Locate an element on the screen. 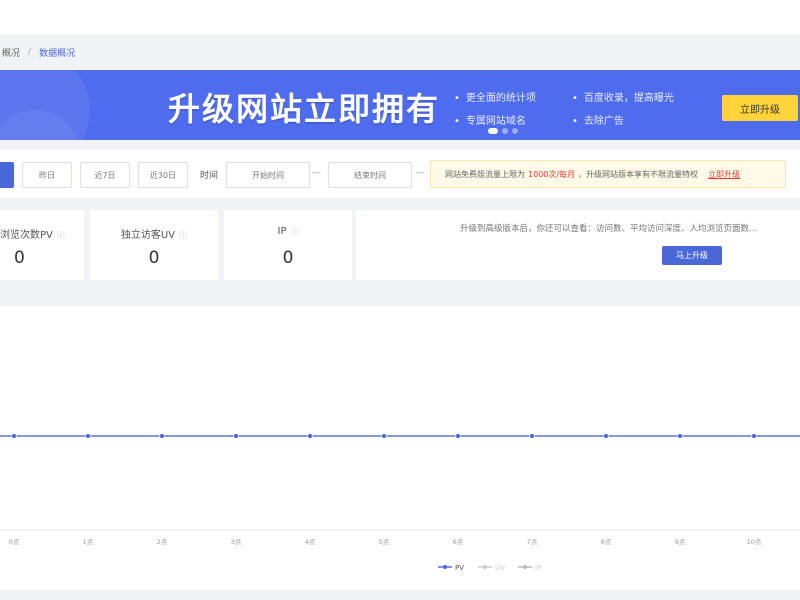 Image resolution: width=800 pixels, height=600 pixels. promo-upgrade-button: 马上升级 is located at coordinates (692, 255).